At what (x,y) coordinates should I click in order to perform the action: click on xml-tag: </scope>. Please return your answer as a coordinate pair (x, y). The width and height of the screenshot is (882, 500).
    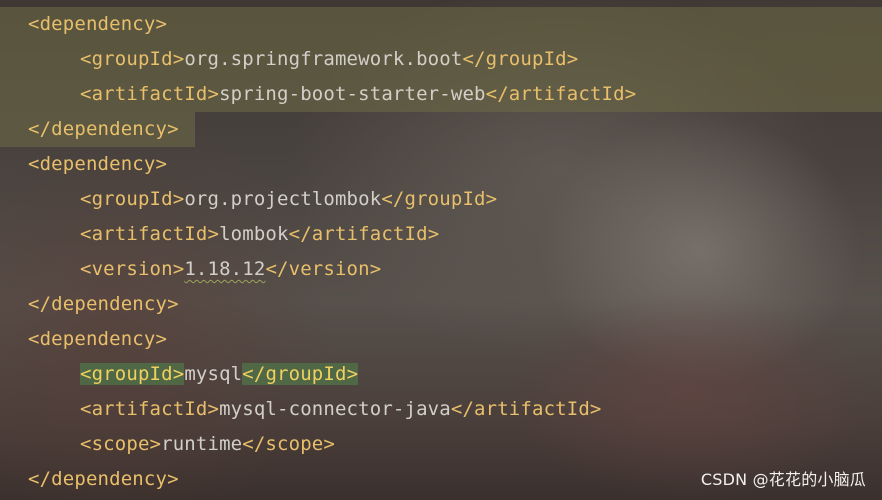
    Looking at the image, I should click on (288, 444).